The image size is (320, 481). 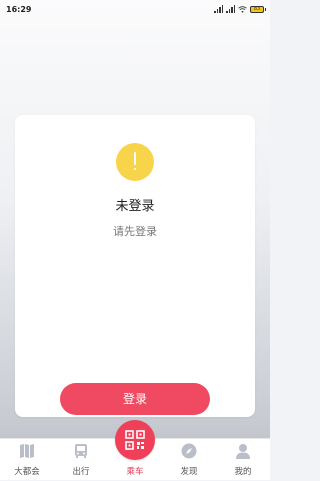 What do you see at coordinates (258, 9) in the screenshot?
I see `battery-icon: 83` at bounding box center [258, 9].